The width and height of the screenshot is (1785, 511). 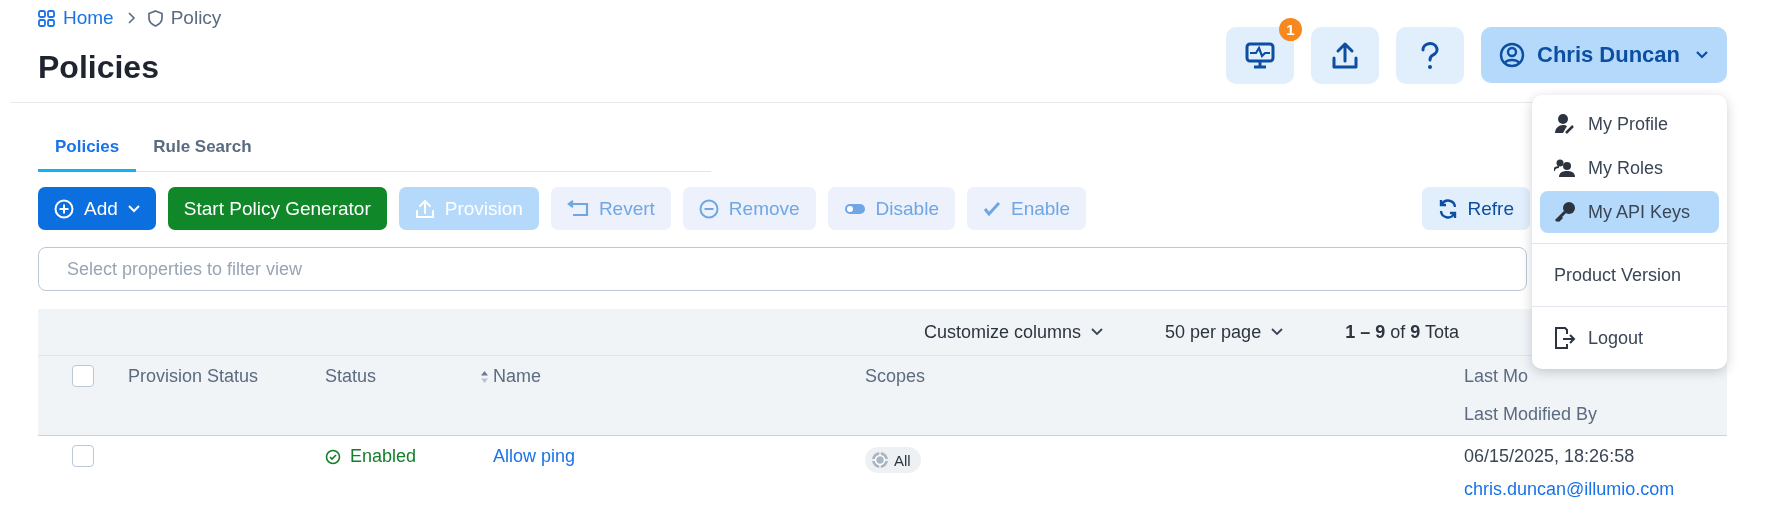 What do you see at coordinates (1447, 208) in the screenshot?
I see `refresh-icon` at bounding box center [1447, 208].